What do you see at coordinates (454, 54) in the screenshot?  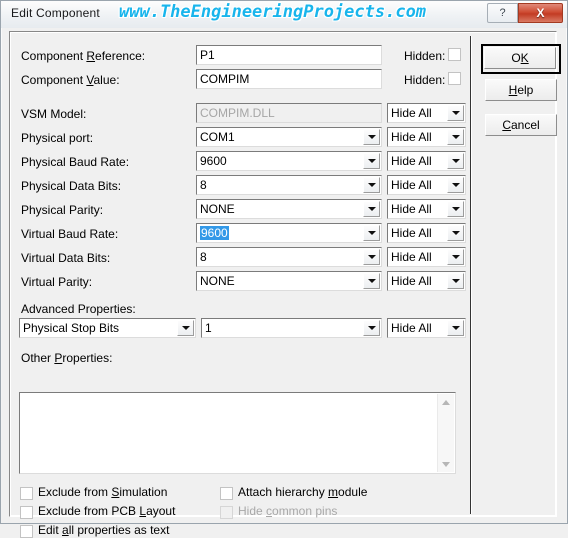 I see `reference-hidden-checkbox` at bounding box center [454, 54].